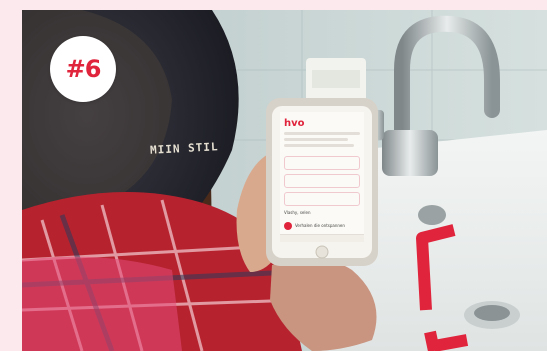 The width and height of the screenshot is (547, 351). Describe the element at coordinates (322, 238) in the screenshot. I see `tab-bar` at that location.